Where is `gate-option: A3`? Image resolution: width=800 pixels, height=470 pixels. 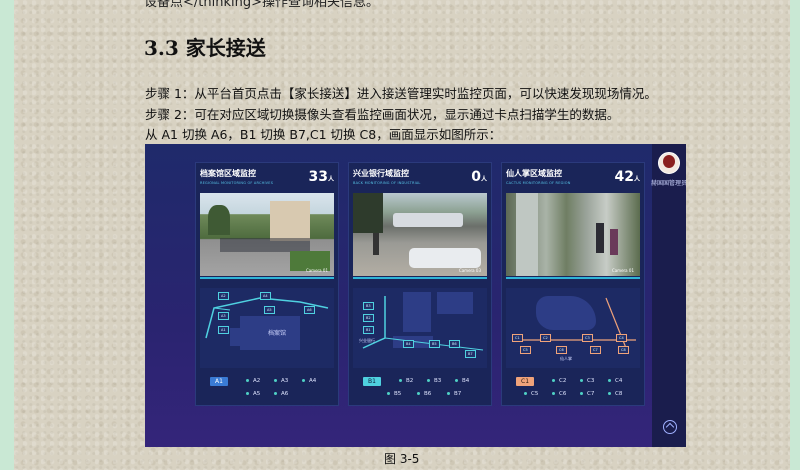 gate-option: A3 is located at coordinates (281, 381).